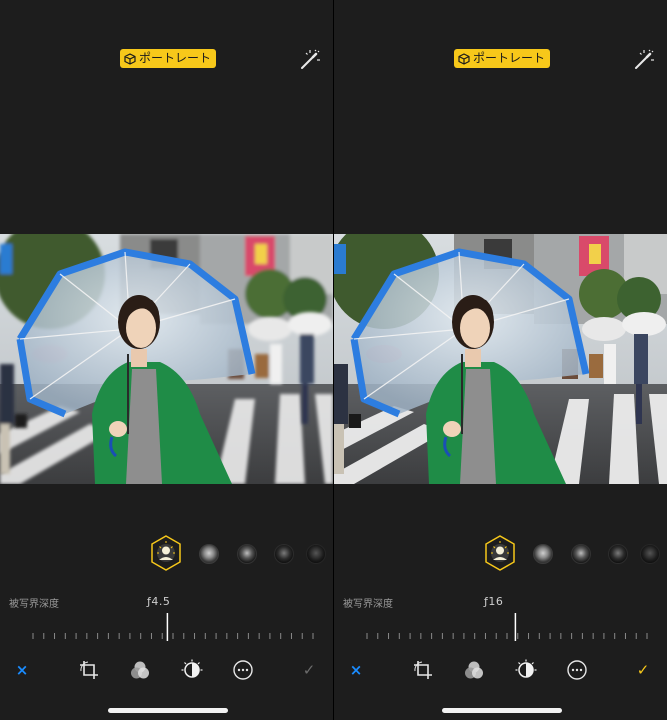 The width and height of the screenshot is (667, 720). I want to click on aperture-value: ƒ16, so click(494, 601).